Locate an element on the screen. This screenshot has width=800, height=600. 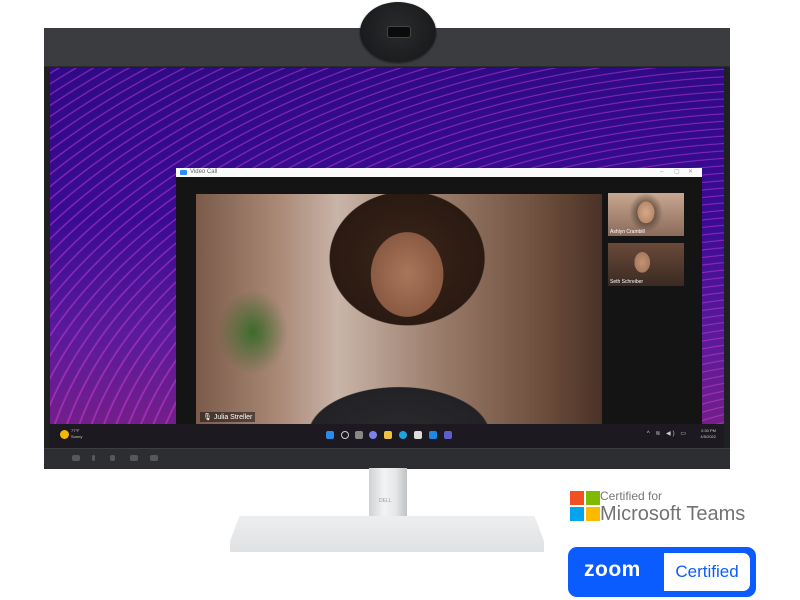
edge-browser-icon is located at coordinates (403, 435).